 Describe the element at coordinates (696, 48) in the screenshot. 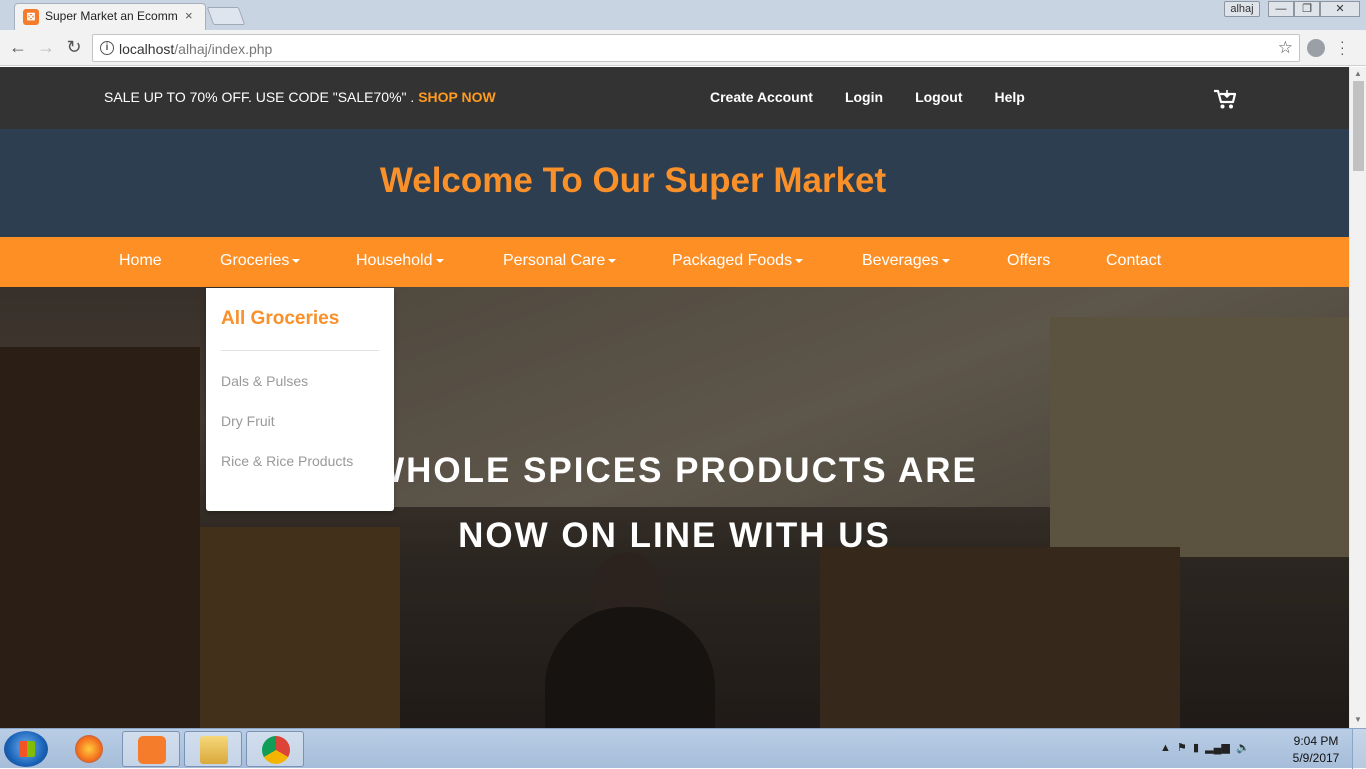

I see `address-bar: i localhost/alhaj/index.php ☆` at that location.